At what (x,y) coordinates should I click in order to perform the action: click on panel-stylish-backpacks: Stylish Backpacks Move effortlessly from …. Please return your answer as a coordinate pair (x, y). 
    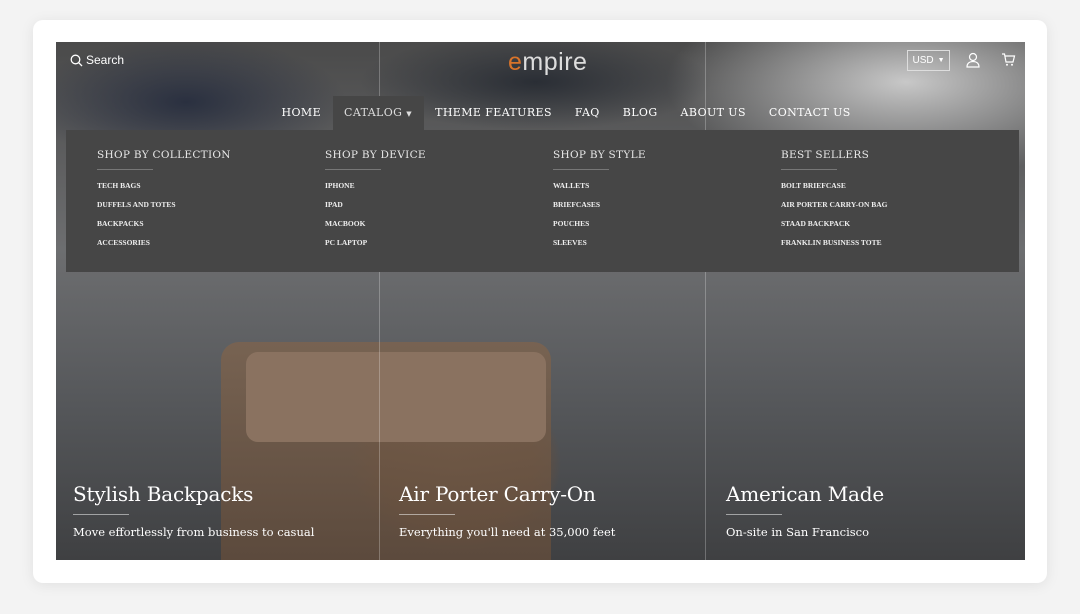
    Looking at the image, I should click on (193, 510).